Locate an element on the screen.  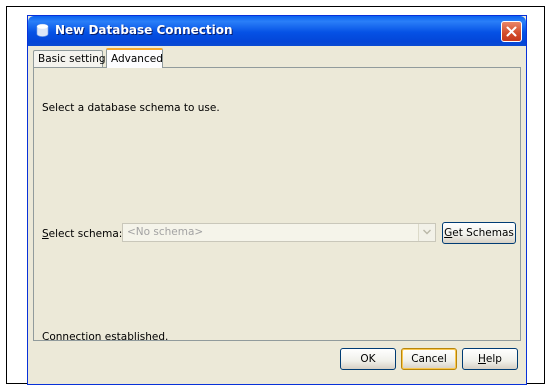
schema-select: <No schema> is located at coordinates (279, 232).